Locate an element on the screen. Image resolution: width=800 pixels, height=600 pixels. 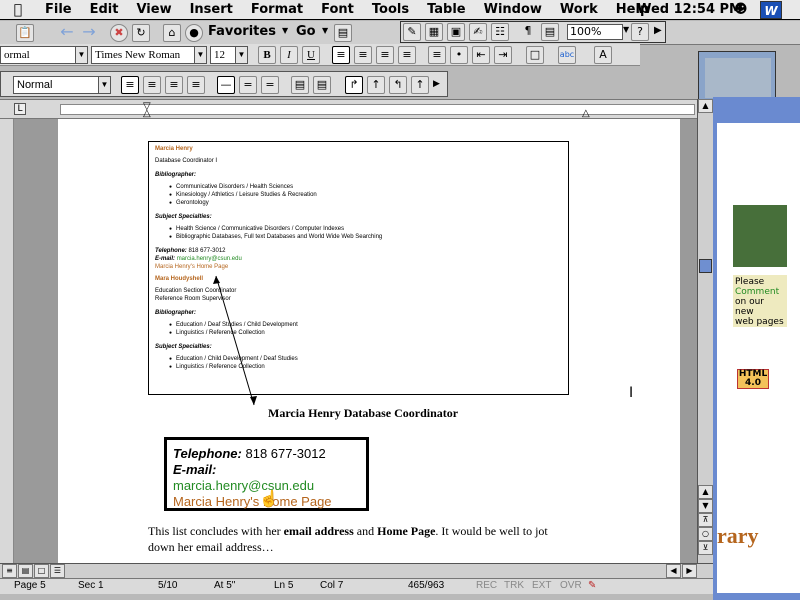
underline-button: U is located at coordinates (311, 55).